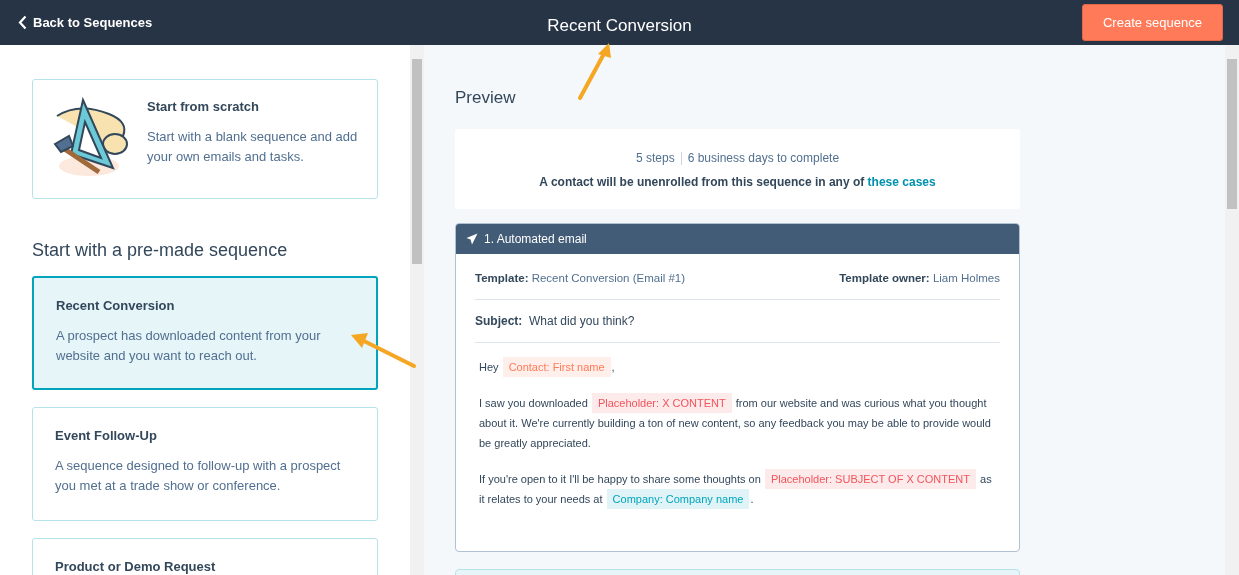 This screenshot has width=1239, height=575. I want to click on template-card: Start from scratch Start with a blank sequence and add your own emails and tasks., so click(205, 139).